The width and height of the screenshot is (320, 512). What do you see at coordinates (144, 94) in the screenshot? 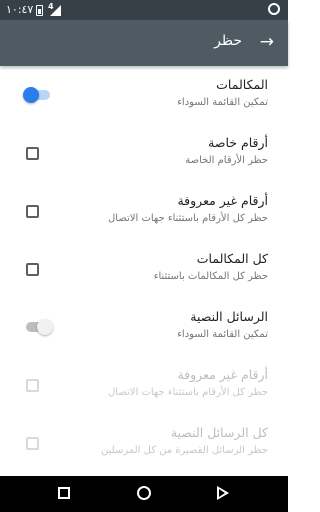
I see `setting-calls: المكالمات تمكين القائمة السوداء` at bounding box center [144, 94].